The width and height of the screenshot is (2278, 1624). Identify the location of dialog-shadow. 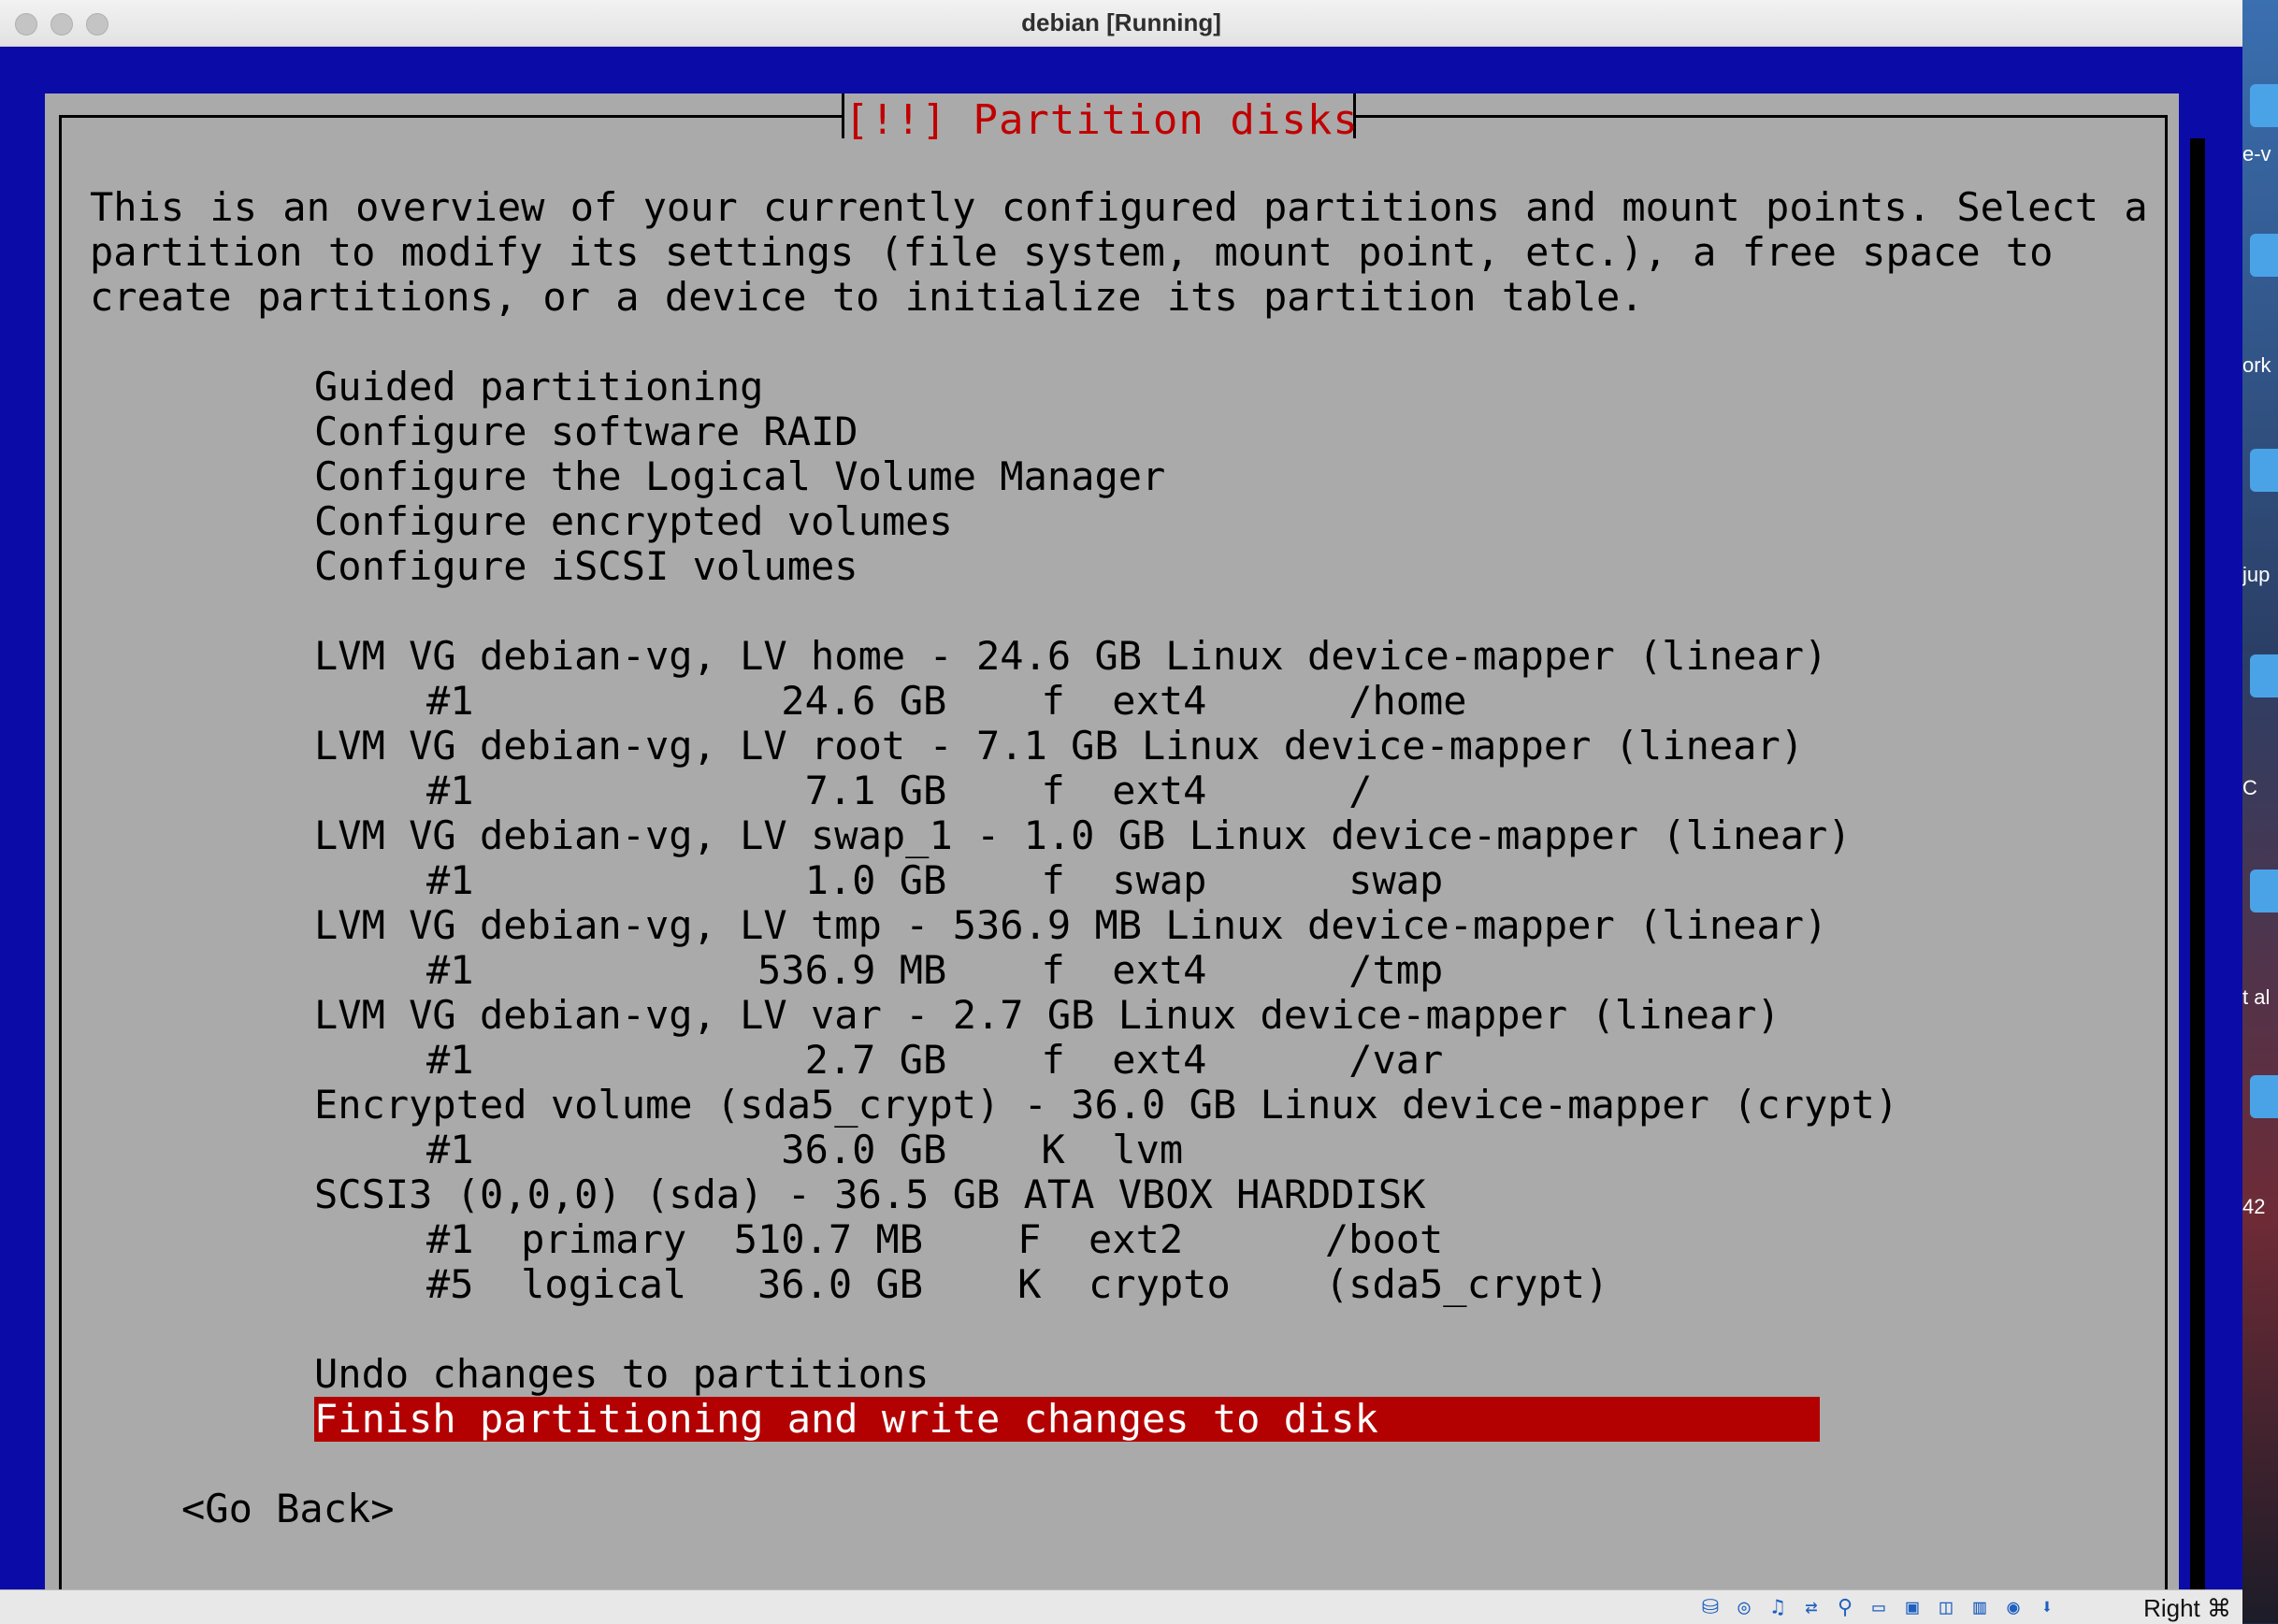
(2197, 869).